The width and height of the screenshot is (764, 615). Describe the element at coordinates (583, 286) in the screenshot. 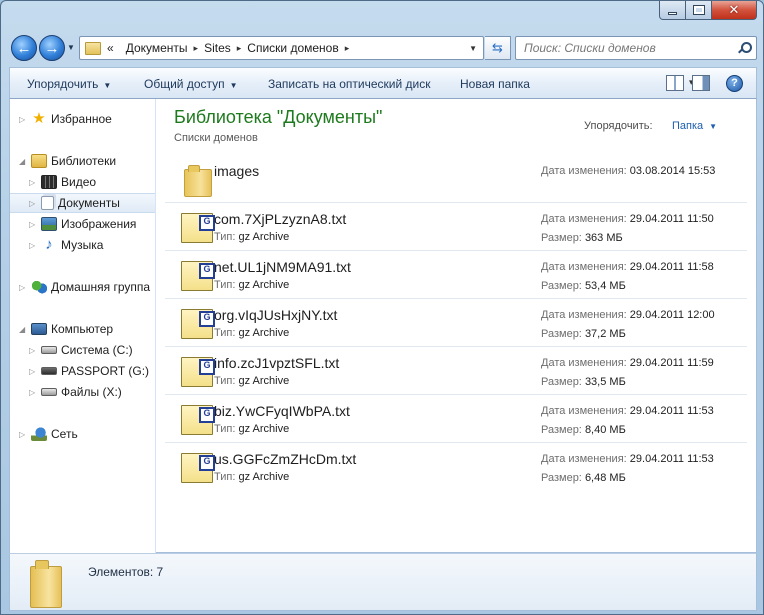

I see `file-size: Размер: 53,4 МБ` at that location.